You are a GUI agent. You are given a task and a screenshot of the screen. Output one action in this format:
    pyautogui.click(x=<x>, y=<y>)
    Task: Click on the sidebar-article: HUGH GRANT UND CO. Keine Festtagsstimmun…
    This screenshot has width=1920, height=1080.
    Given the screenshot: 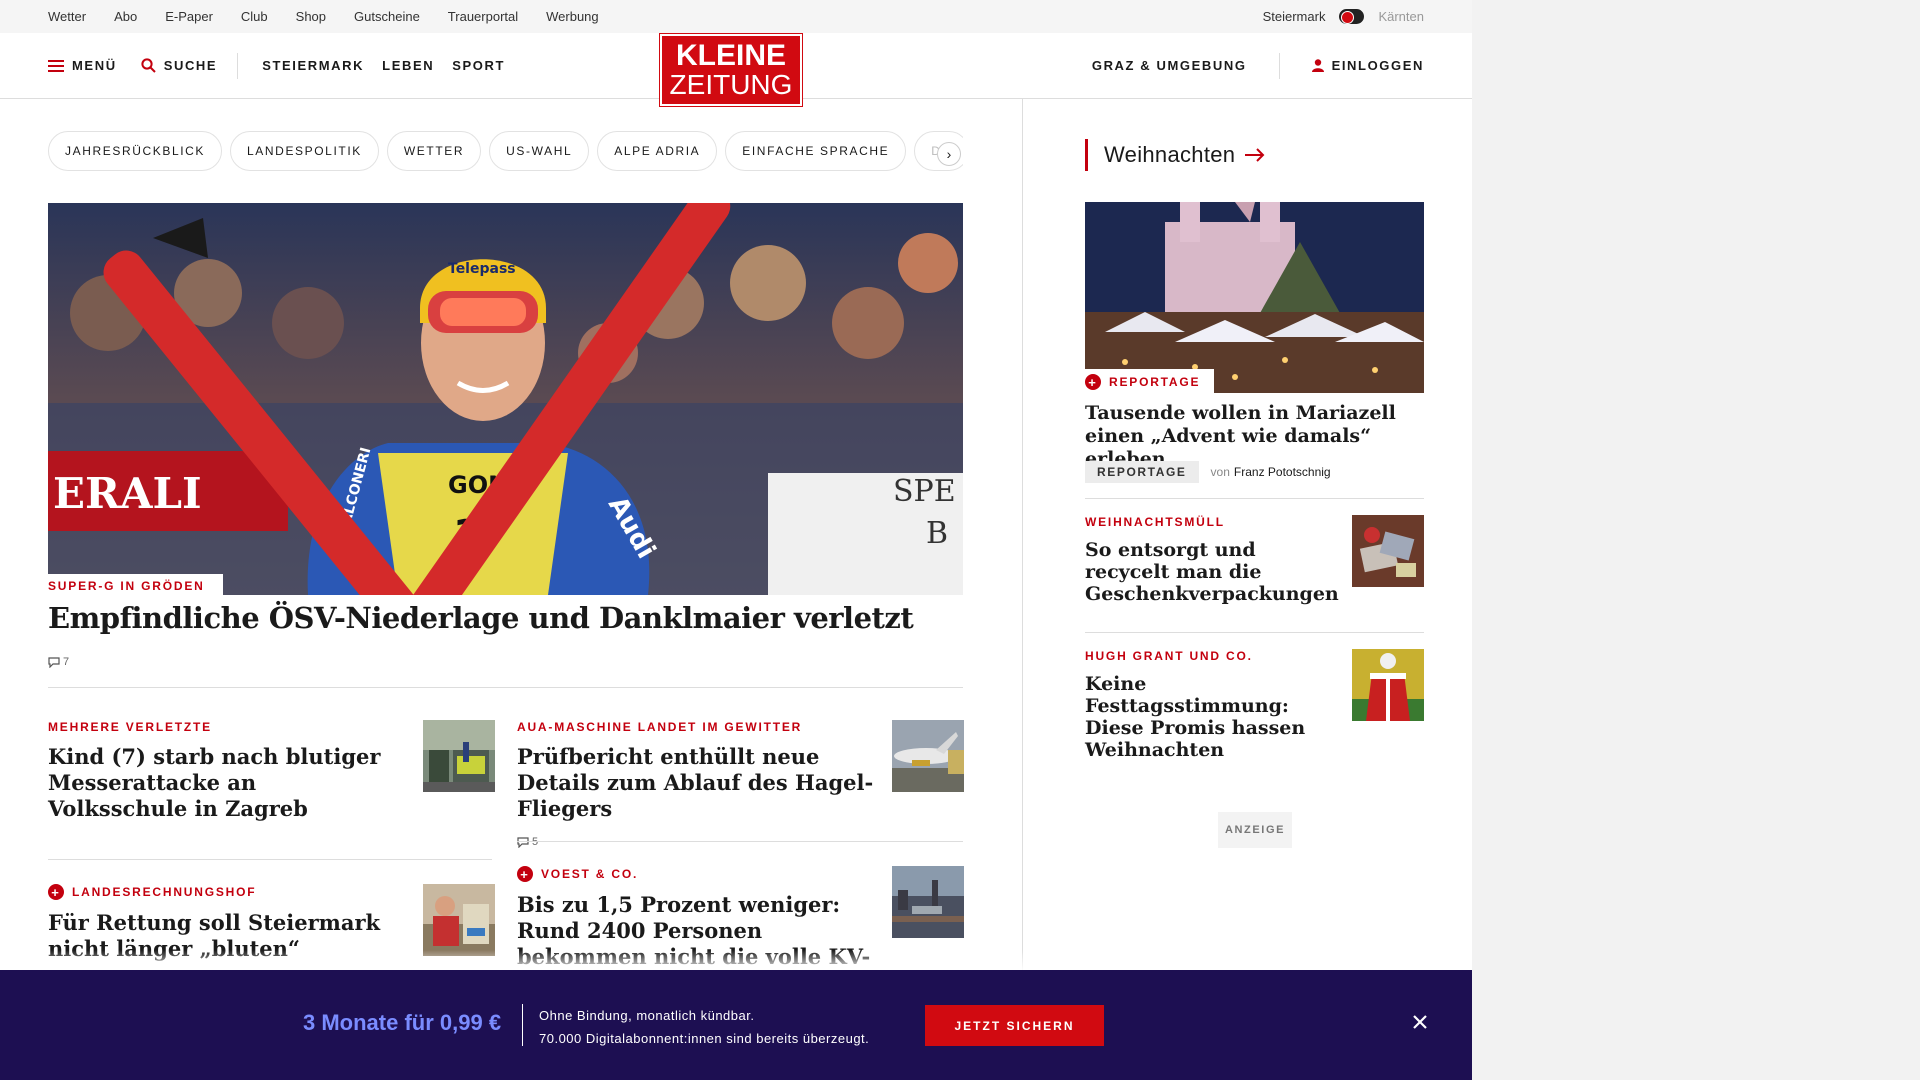 What is the action you would take?
    pyautogui.click(x=1254, y=705)
    